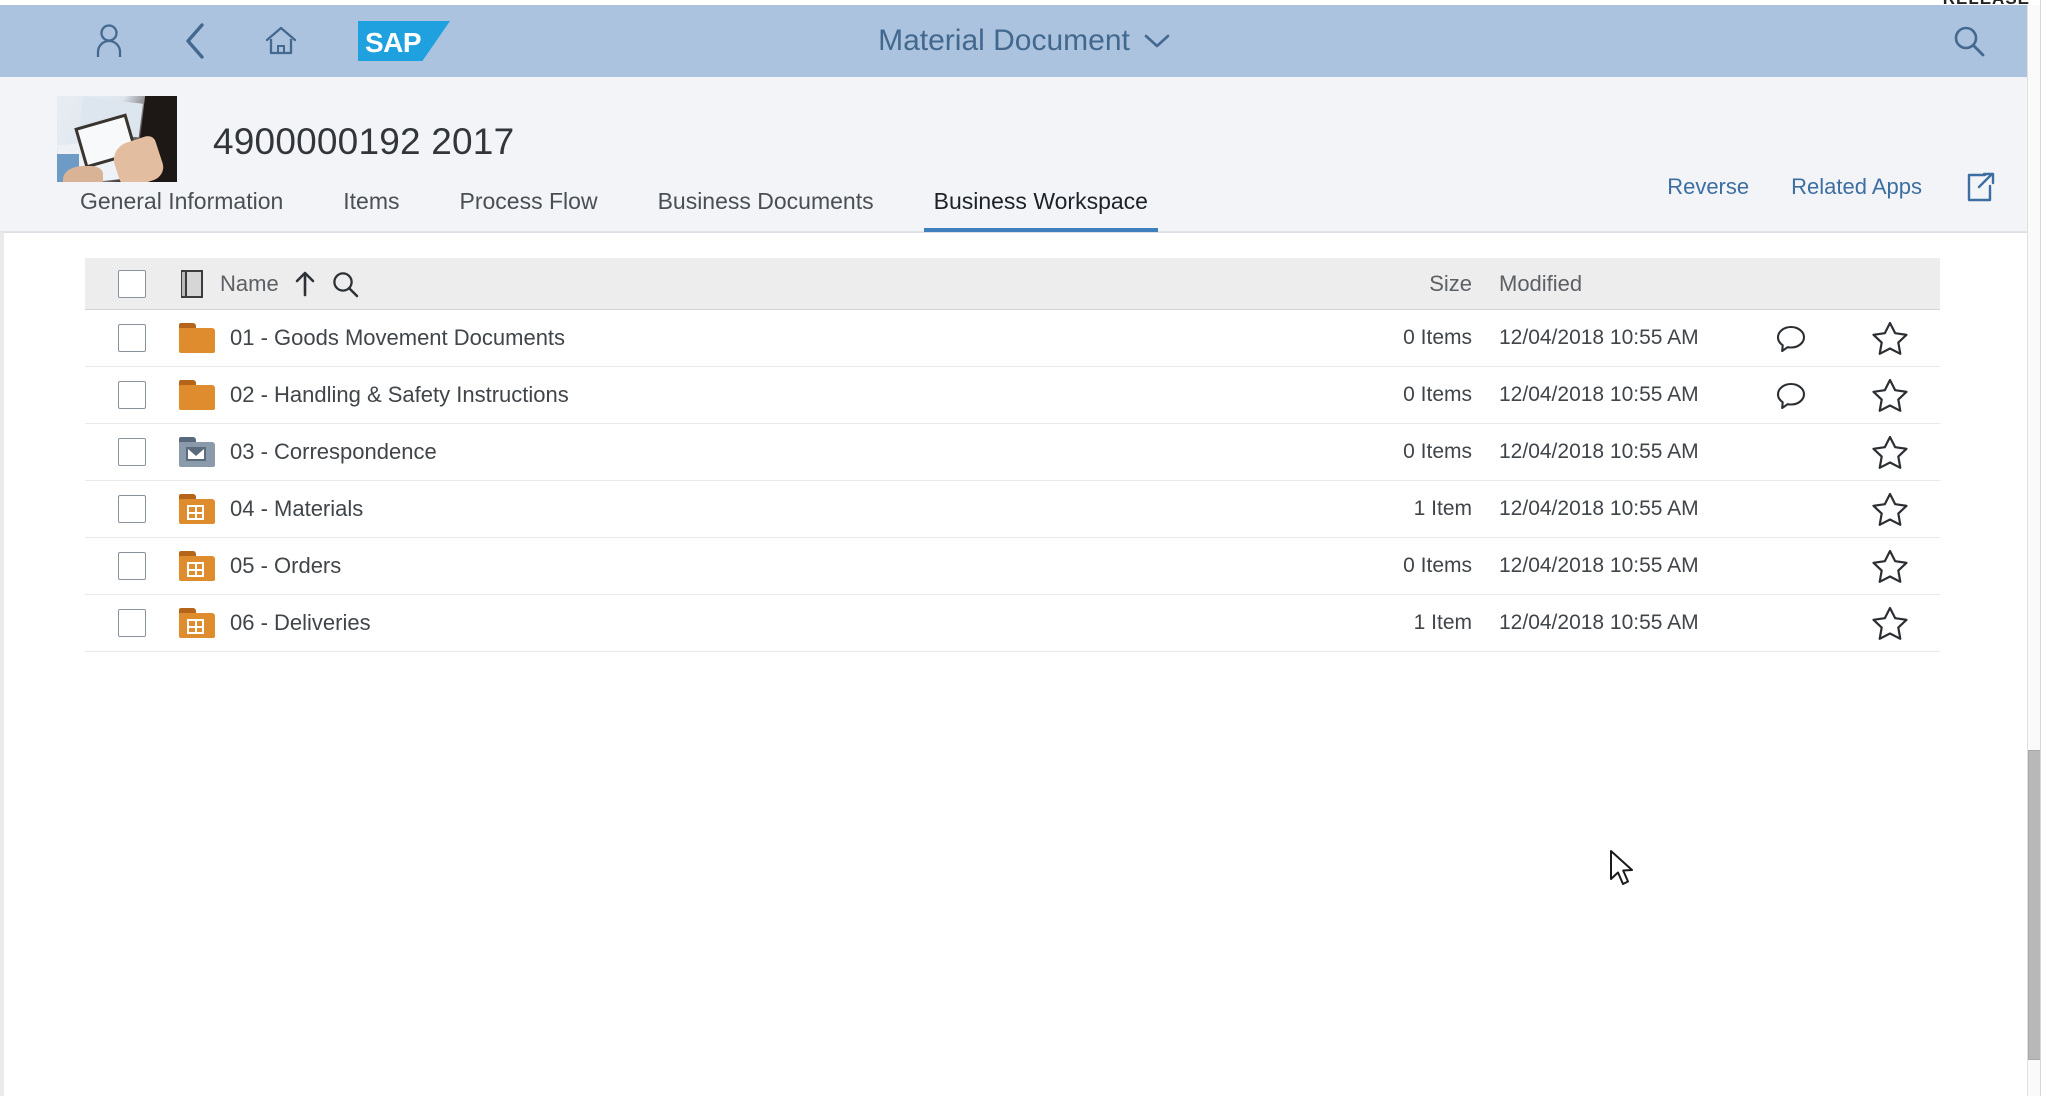 The height and width of the screenshot is (1096, 2048). Describe the element at coordinates (181, 210) in the screenshot. I see `tab-general-information: General Information` at that location.